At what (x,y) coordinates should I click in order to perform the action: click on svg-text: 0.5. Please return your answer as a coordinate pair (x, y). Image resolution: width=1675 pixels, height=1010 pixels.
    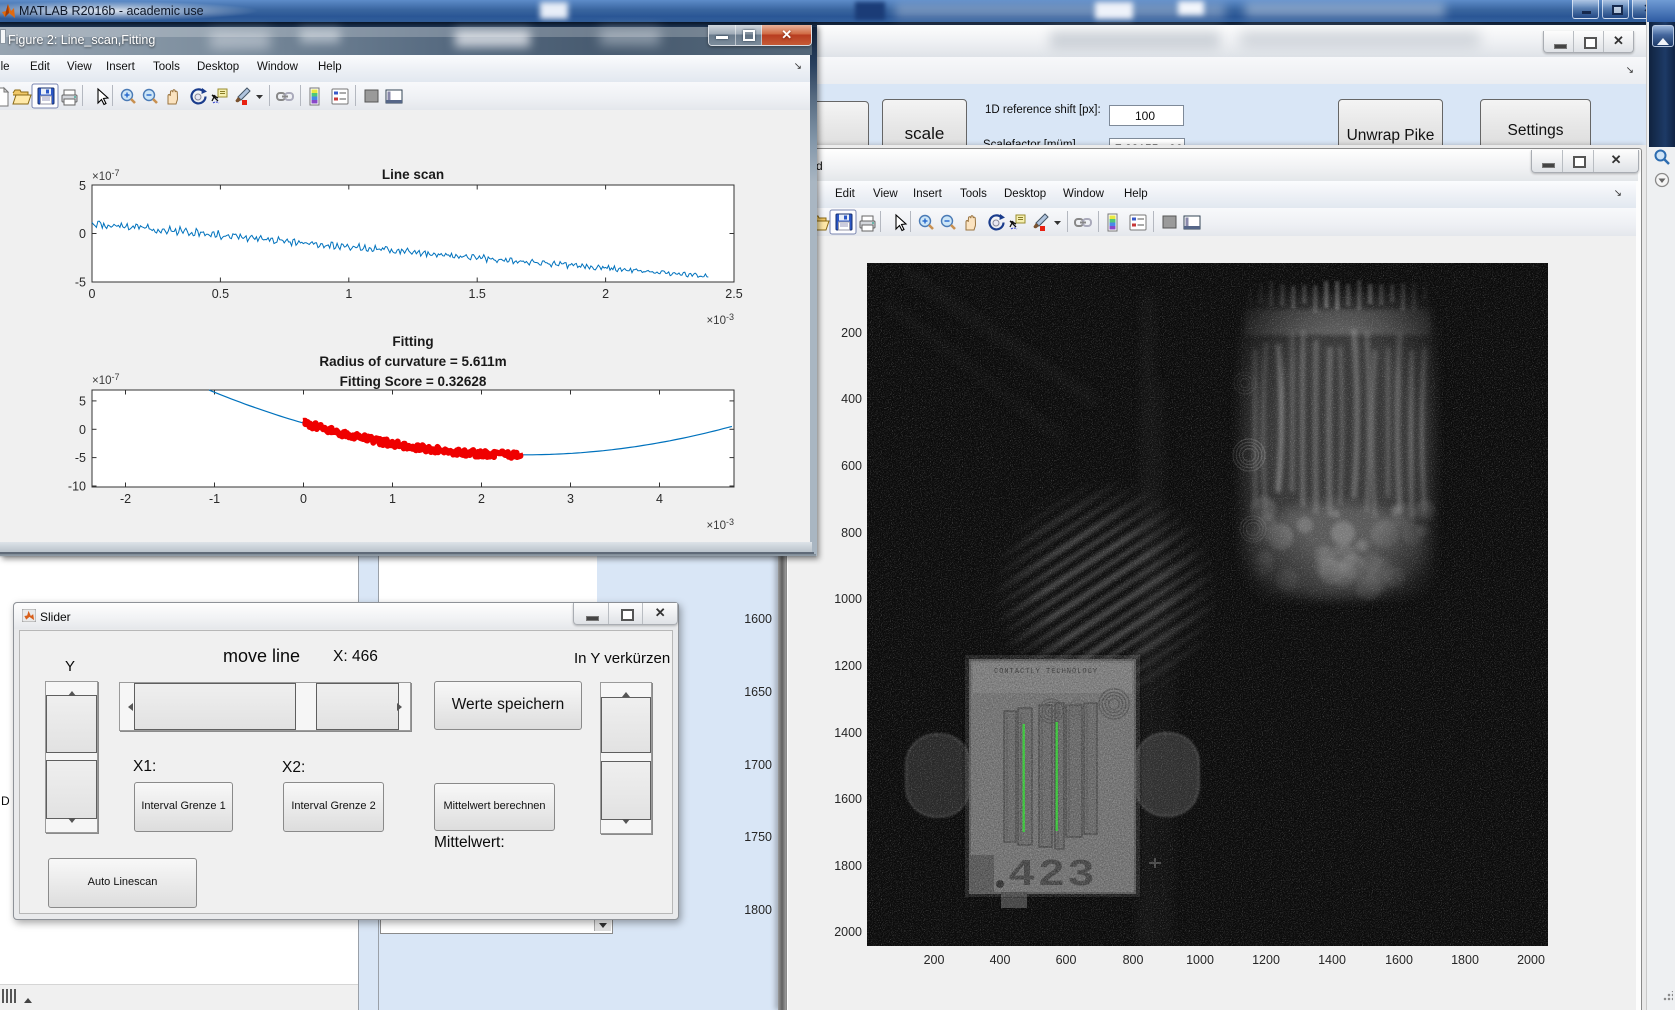
    Looking at the image, I should click on (220, 294).